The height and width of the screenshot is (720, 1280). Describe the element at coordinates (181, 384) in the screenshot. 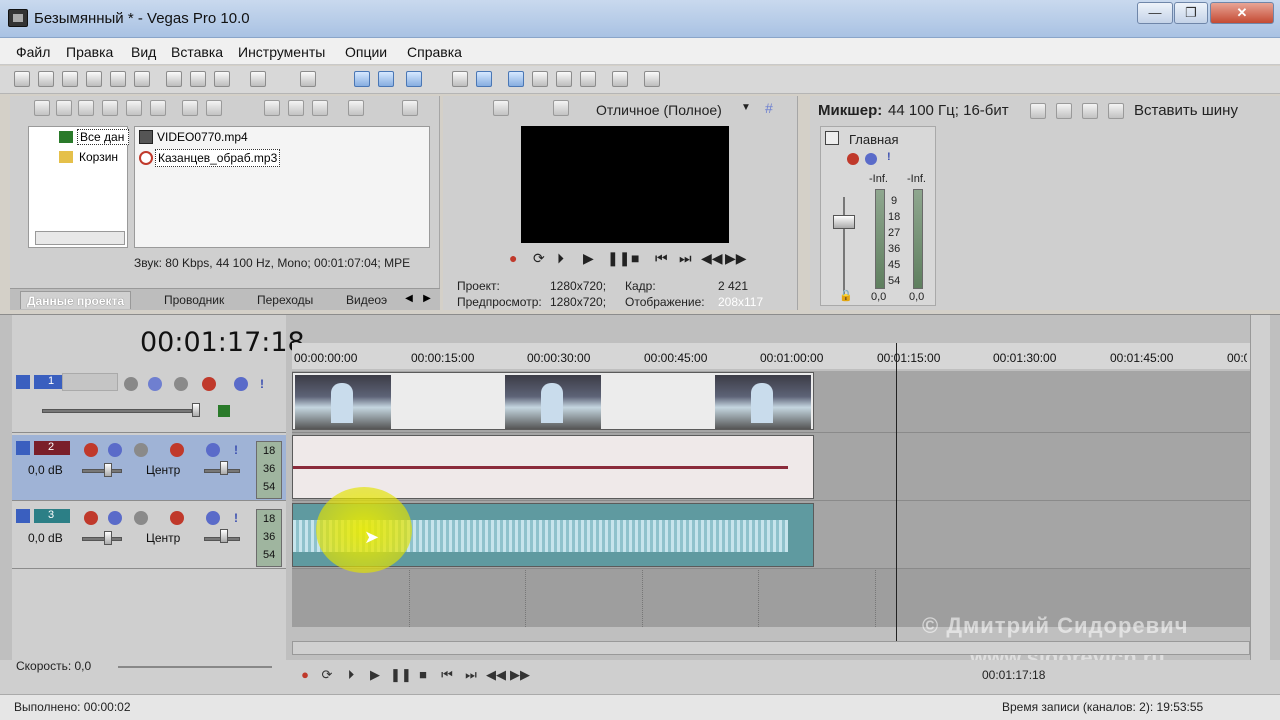

I see `parent-icon` at that location.